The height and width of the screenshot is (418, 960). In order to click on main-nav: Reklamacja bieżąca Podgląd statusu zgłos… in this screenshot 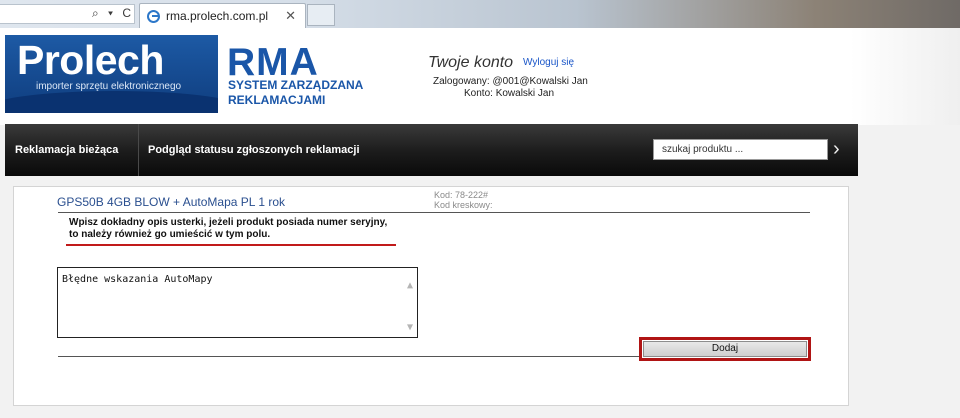, I will do `click(431, 150)`.